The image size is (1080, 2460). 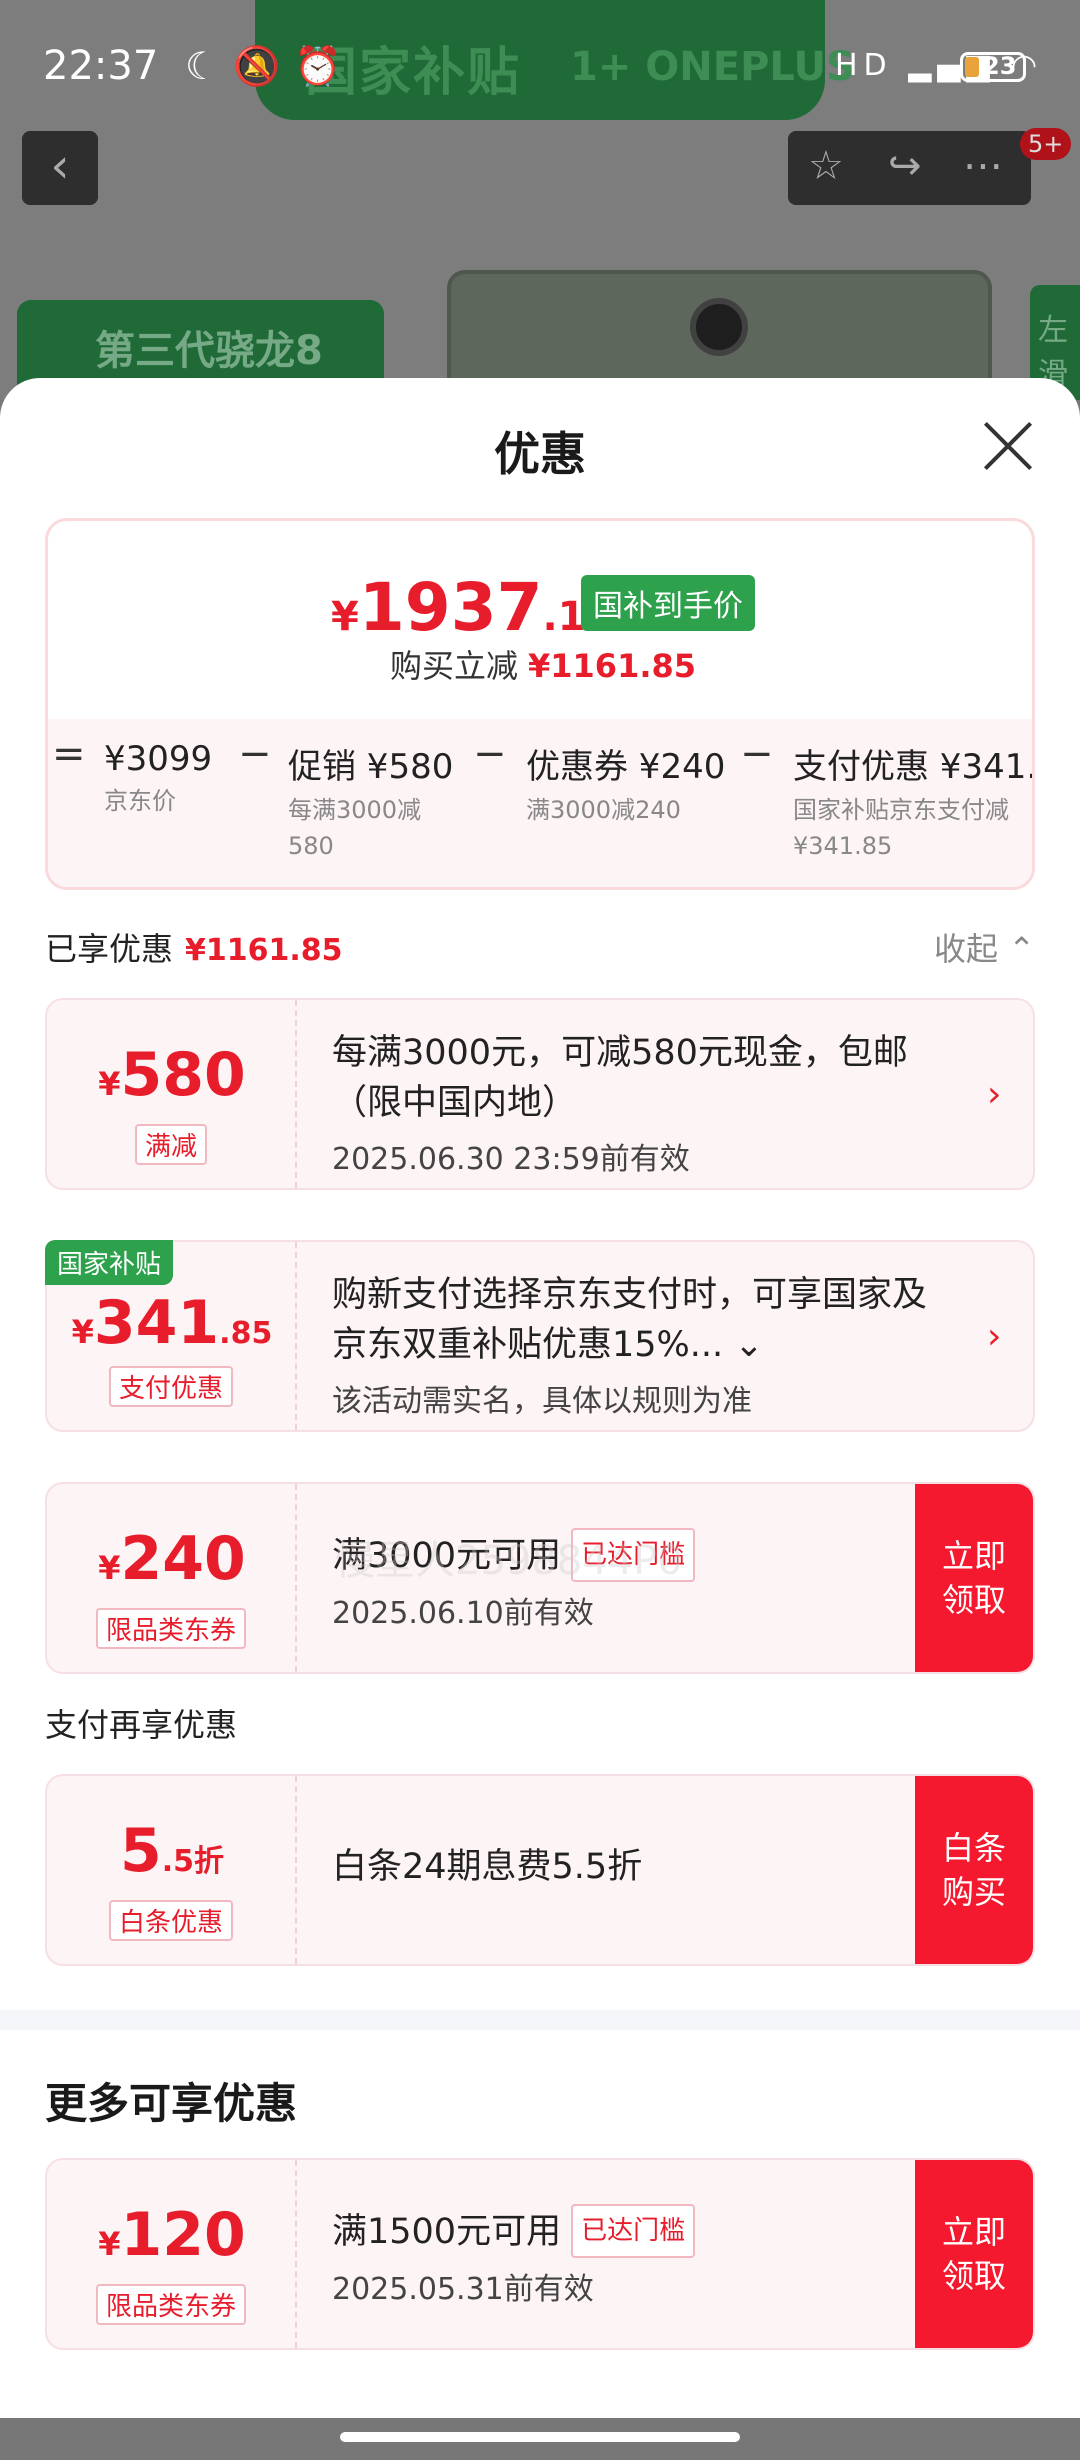 What do you see at coordinates (1008, 446) in the screenshot?
I see `close-icon` at bounding box center [1008, 446].